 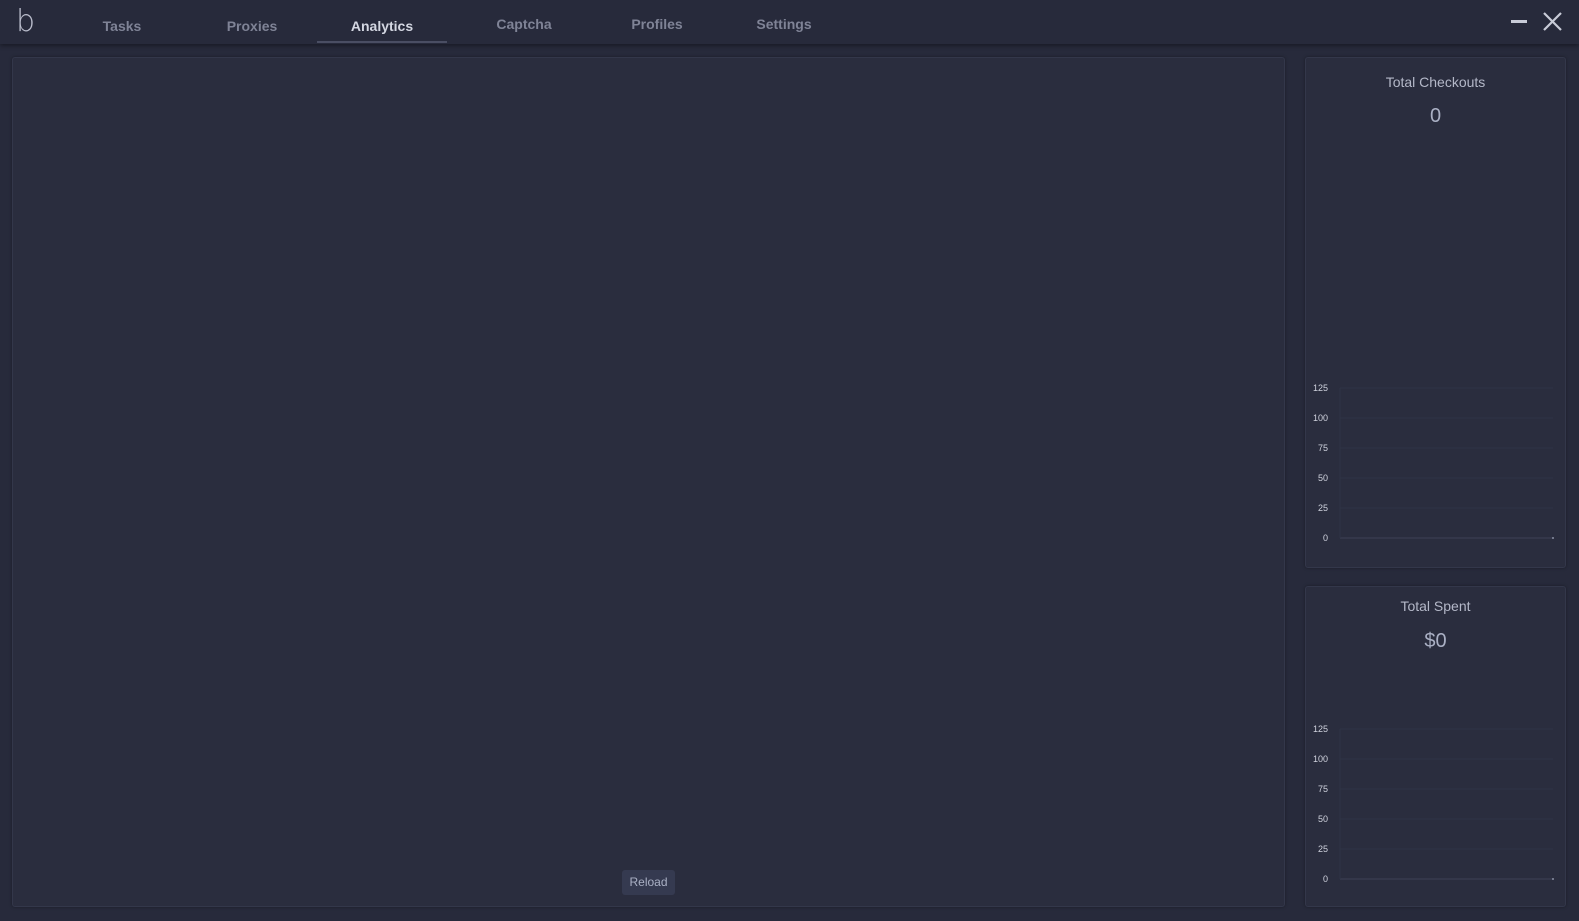 What do you see at coordinates (1435, 116) in the screenshot?
I see `total-checkouts-value: 0` at bounding box center [1435, 116].